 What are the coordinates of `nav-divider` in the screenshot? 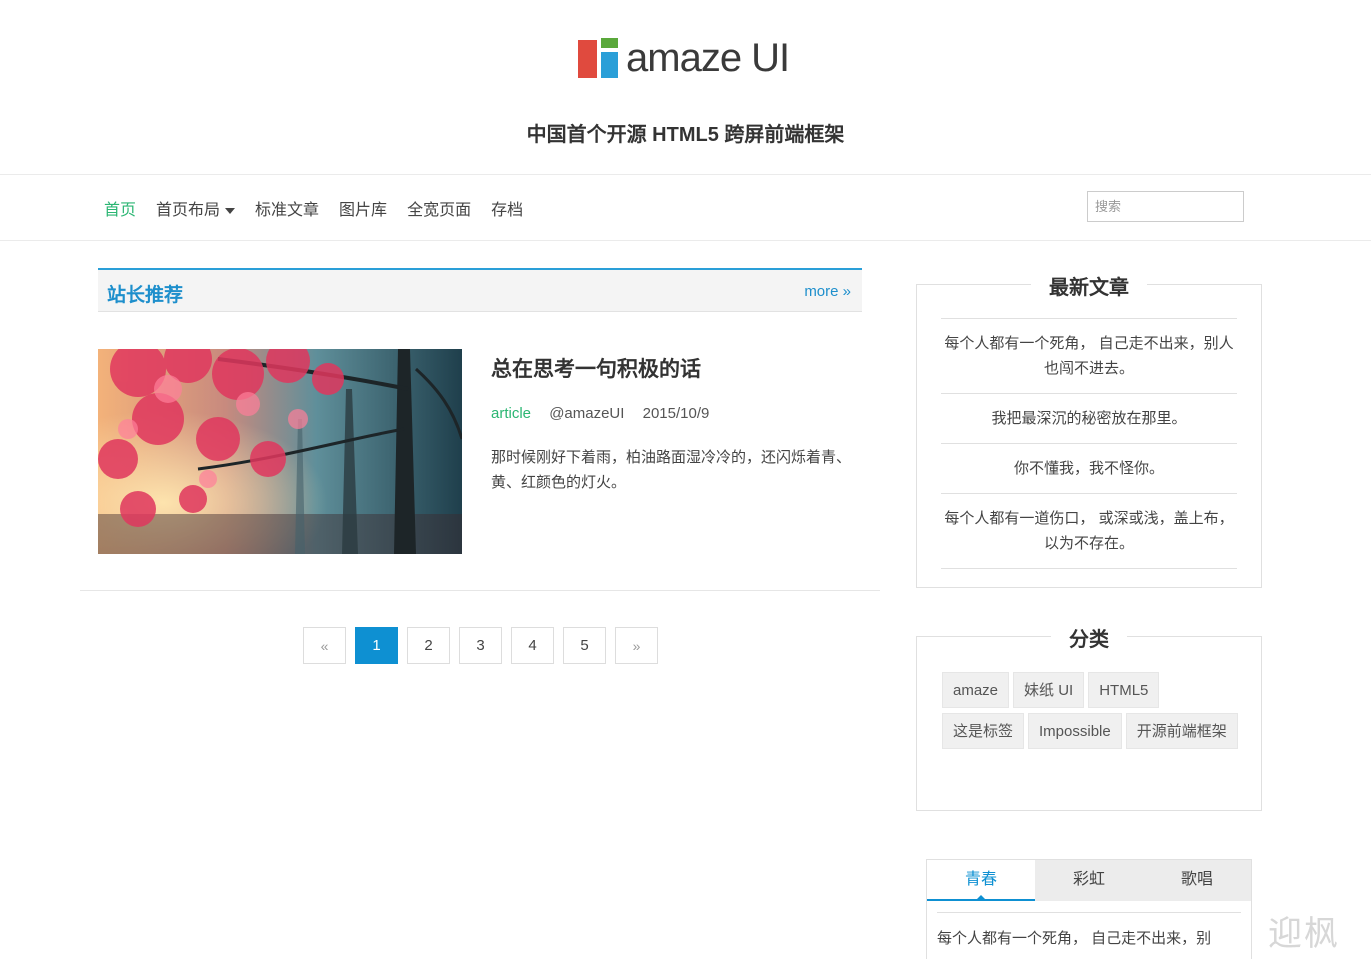 It's located at (685, 240).